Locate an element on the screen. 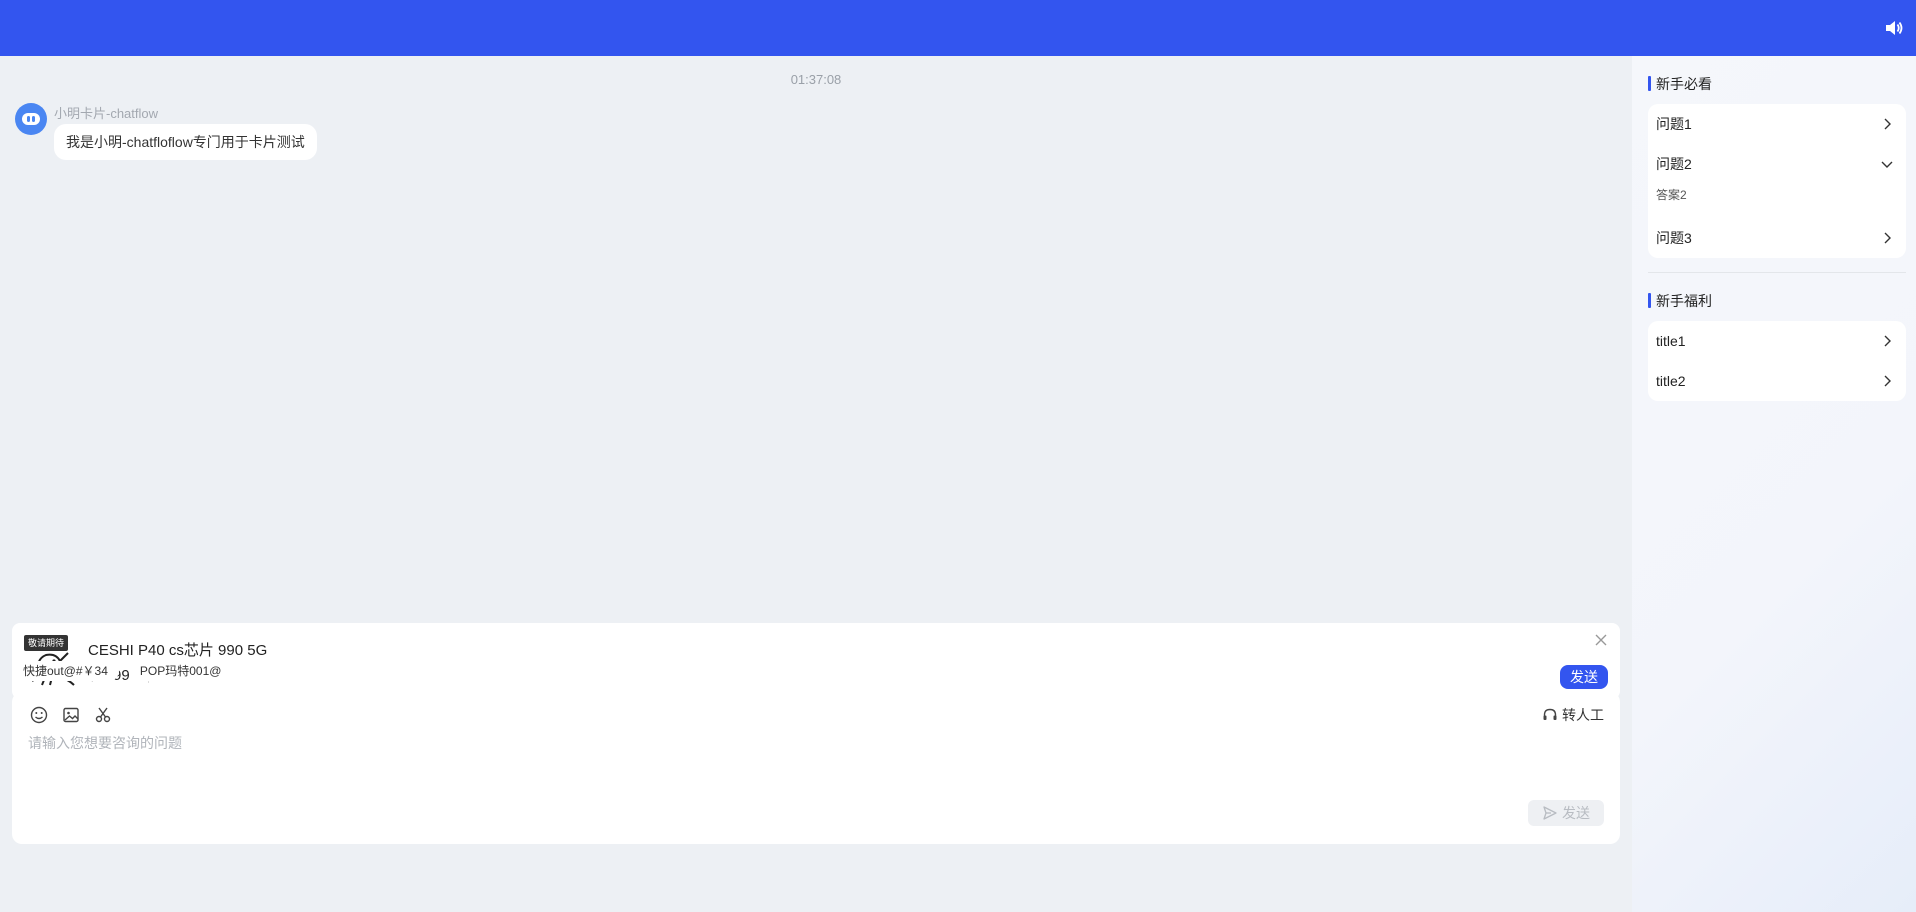 Image resolution: width=1916 pixels, height=912 pixels. product-tag-badge: 敬请期待 is located at coordinates (46, 643).